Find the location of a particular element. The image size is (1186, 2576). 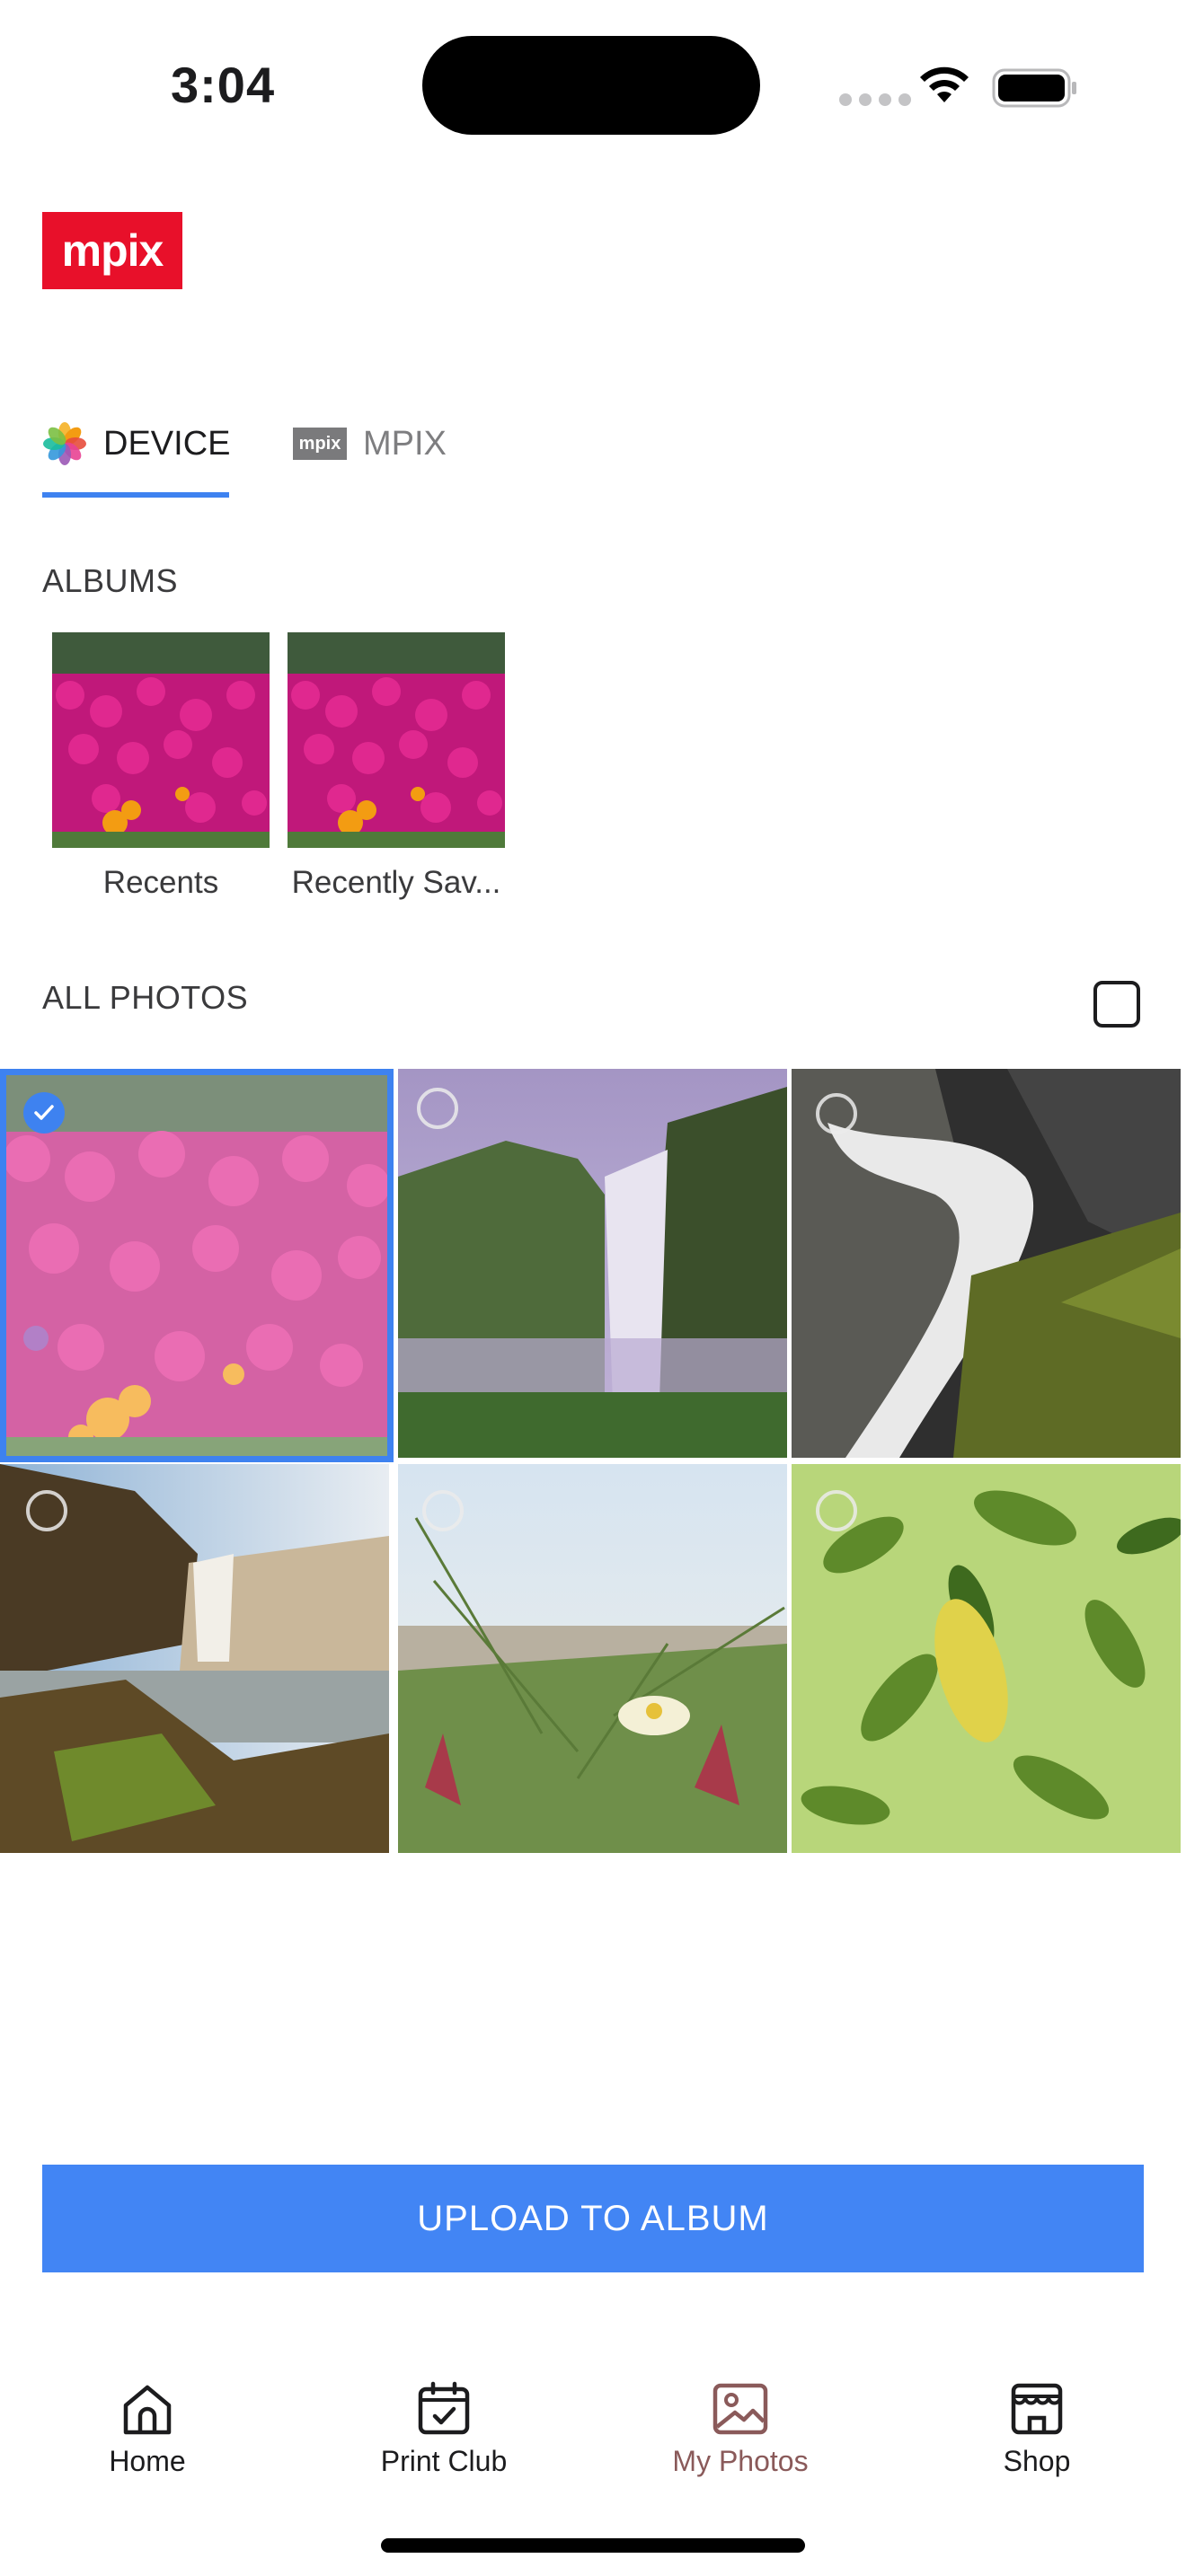

nav-print-club-label: Print Club is located at coordinates (444, 2461).